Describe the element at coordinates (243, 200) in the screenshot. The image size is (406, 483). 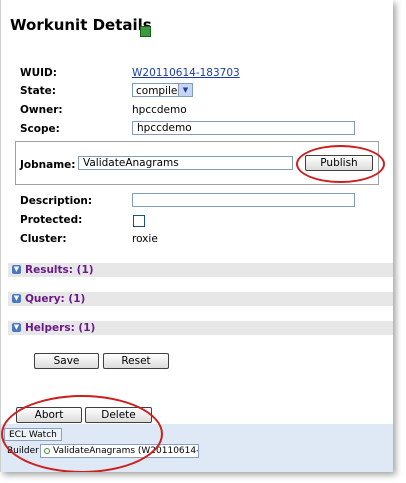
I see `description-input` at that location.